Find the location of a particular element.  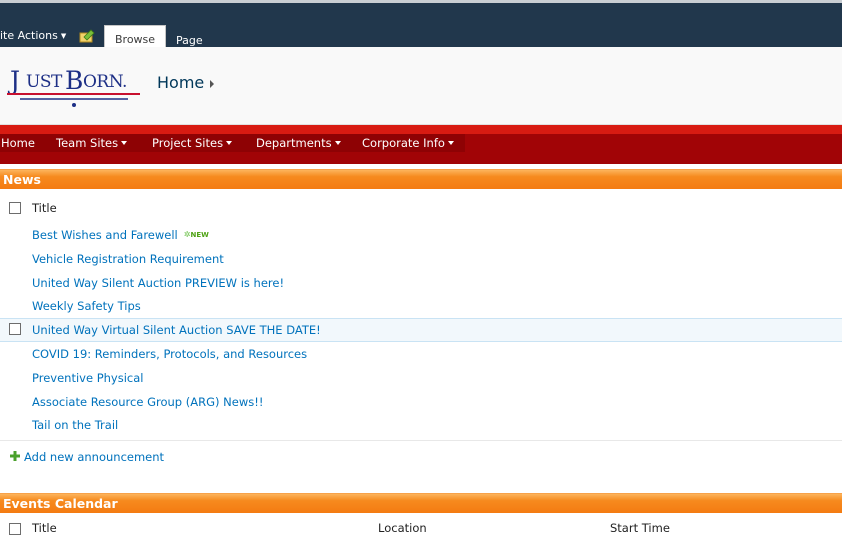

nav-item-home: Home is located at coordinates (18, 143).